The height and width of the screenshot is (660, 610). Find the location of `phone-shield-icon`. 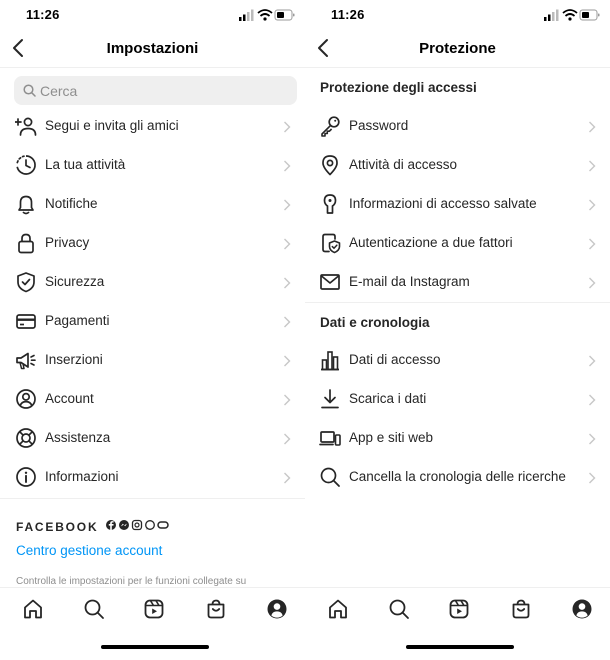

phone-shield-icon is located at coordinates (331, 243).